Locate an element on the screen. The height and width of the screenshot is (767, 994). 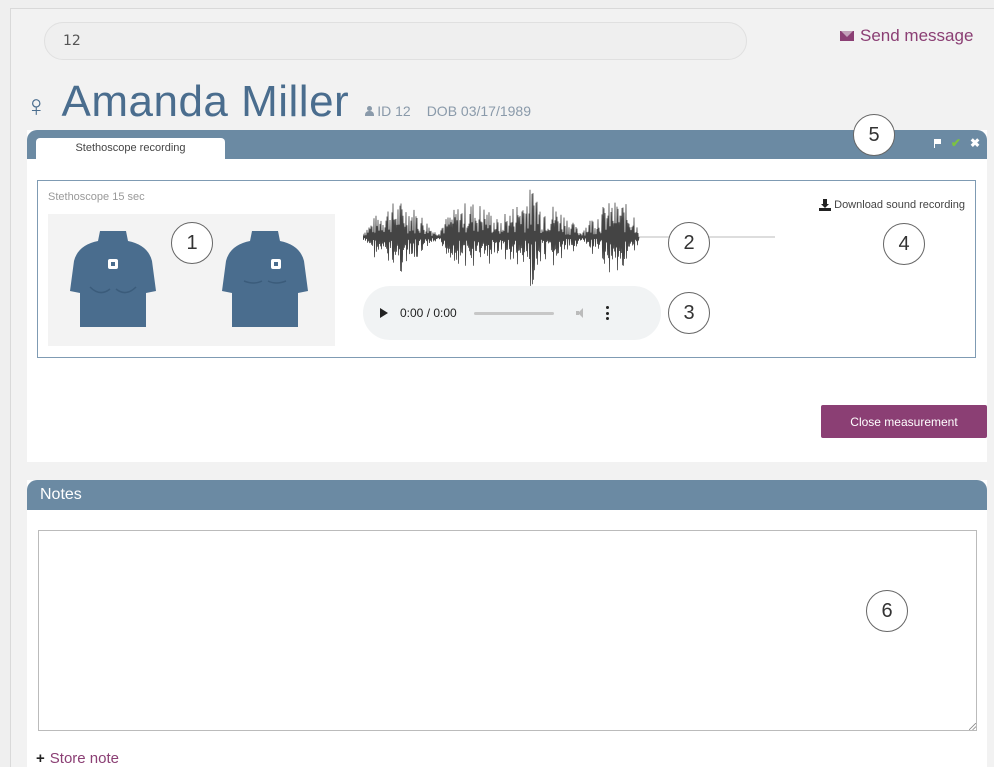
search-input: 12 is located at coordinates (395, 41).